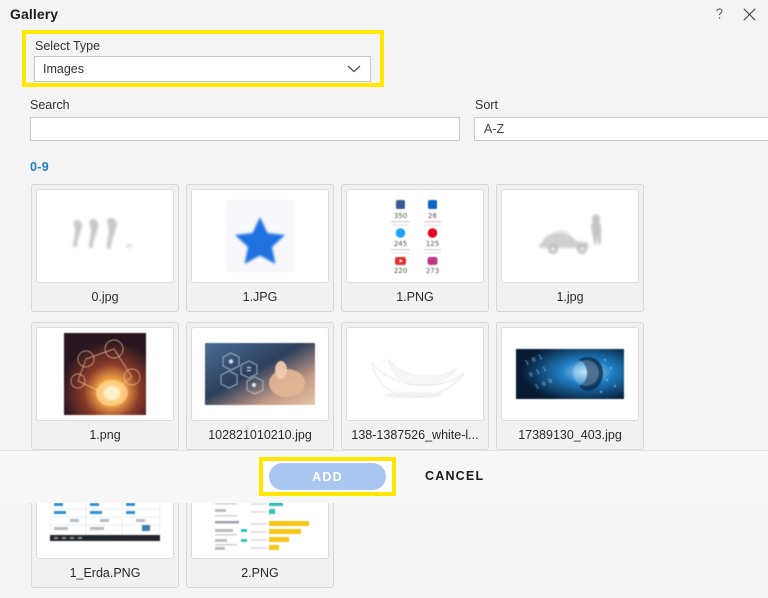  I want to click on social-stats-art: 350 26 245 125 220 273, so click(415, 236).